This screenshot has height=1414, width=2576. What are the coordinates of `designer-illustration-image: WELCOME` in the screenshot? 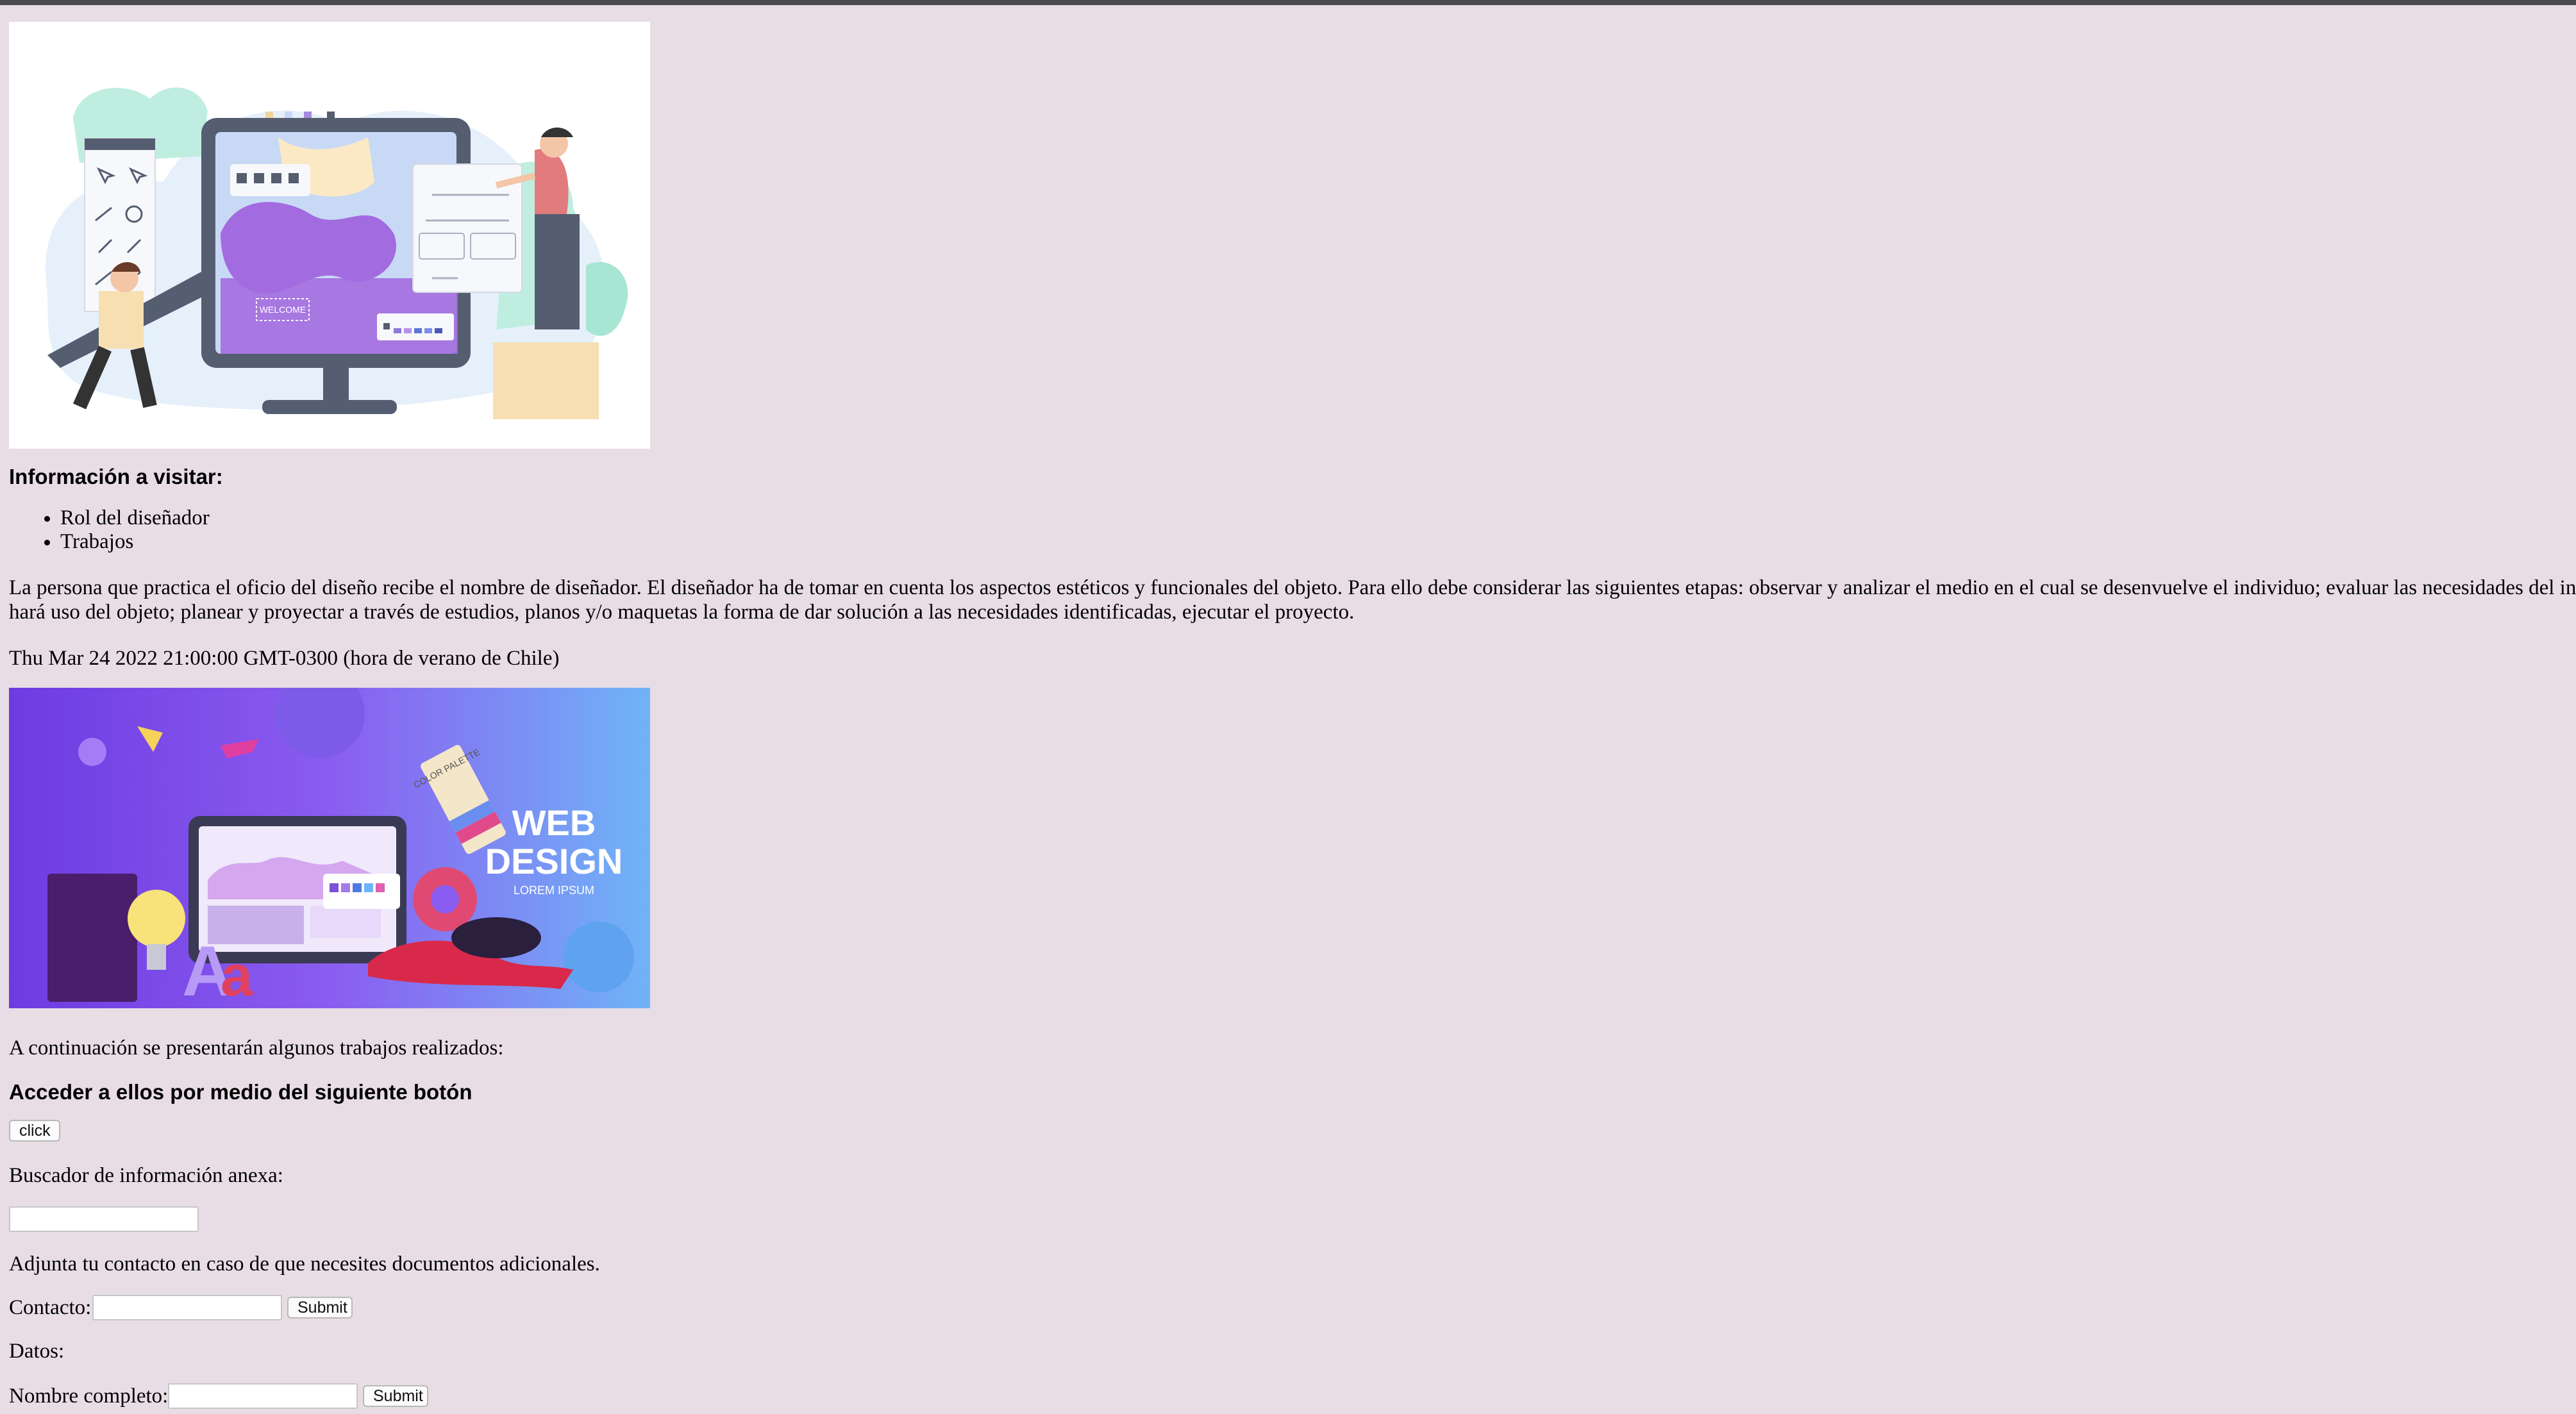 It's located at (329, 236).